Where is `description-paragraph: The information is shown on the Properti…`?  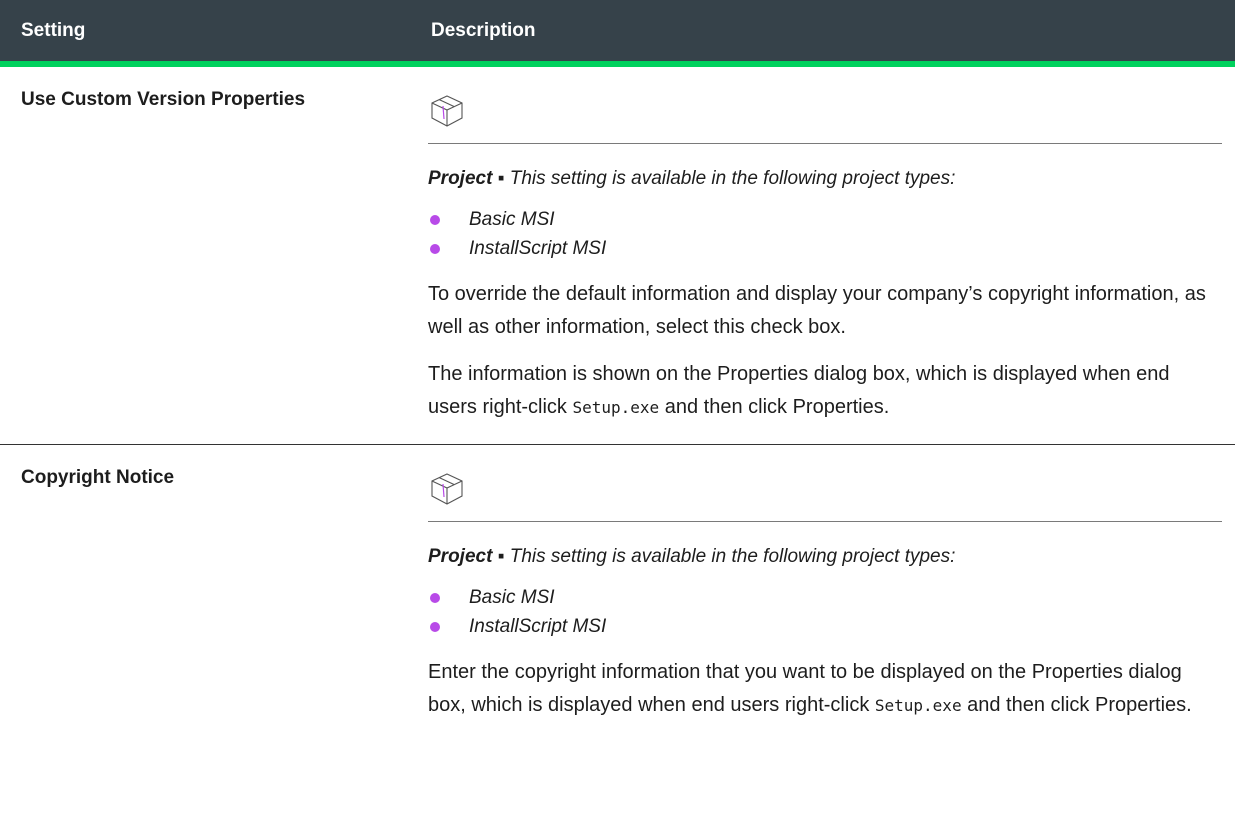
description-paragraph: The information is shown on the Properti… is located at coordinates (825, 391).